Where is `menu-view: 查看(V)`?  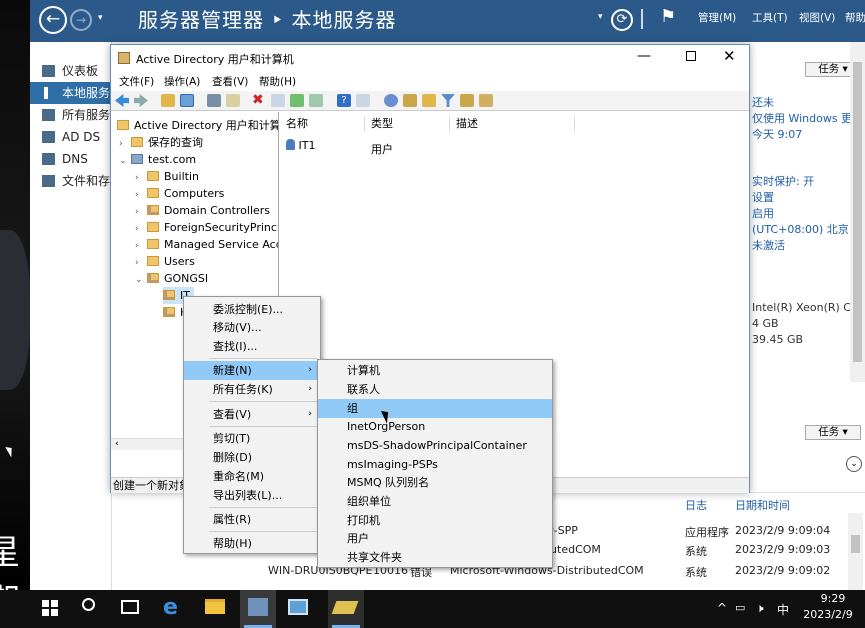 menu-view: 查看(V) is located at coordinates (230, 81).